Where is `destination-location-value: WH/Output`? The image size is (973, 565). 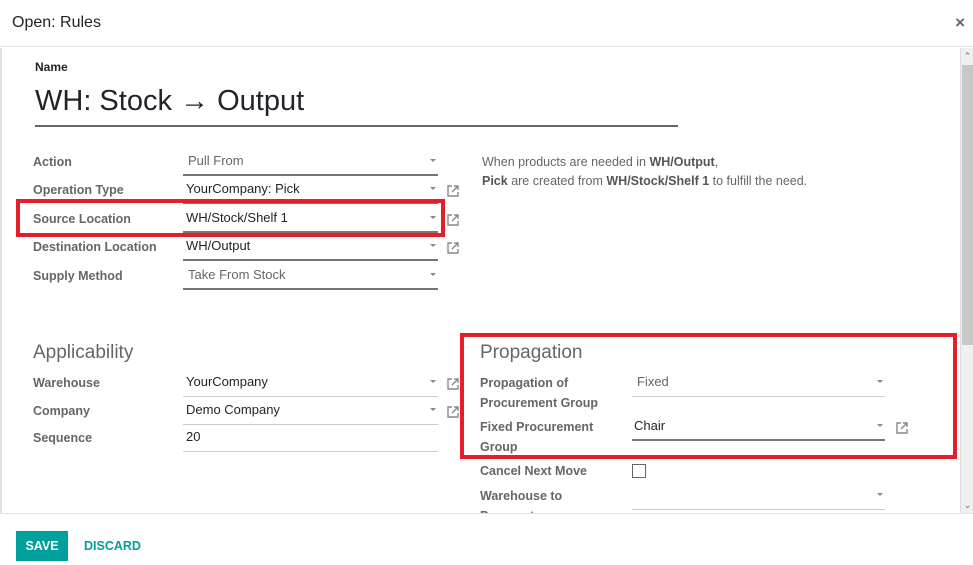
destination-location-value: WH/Output is located at coordinates (218, 245).